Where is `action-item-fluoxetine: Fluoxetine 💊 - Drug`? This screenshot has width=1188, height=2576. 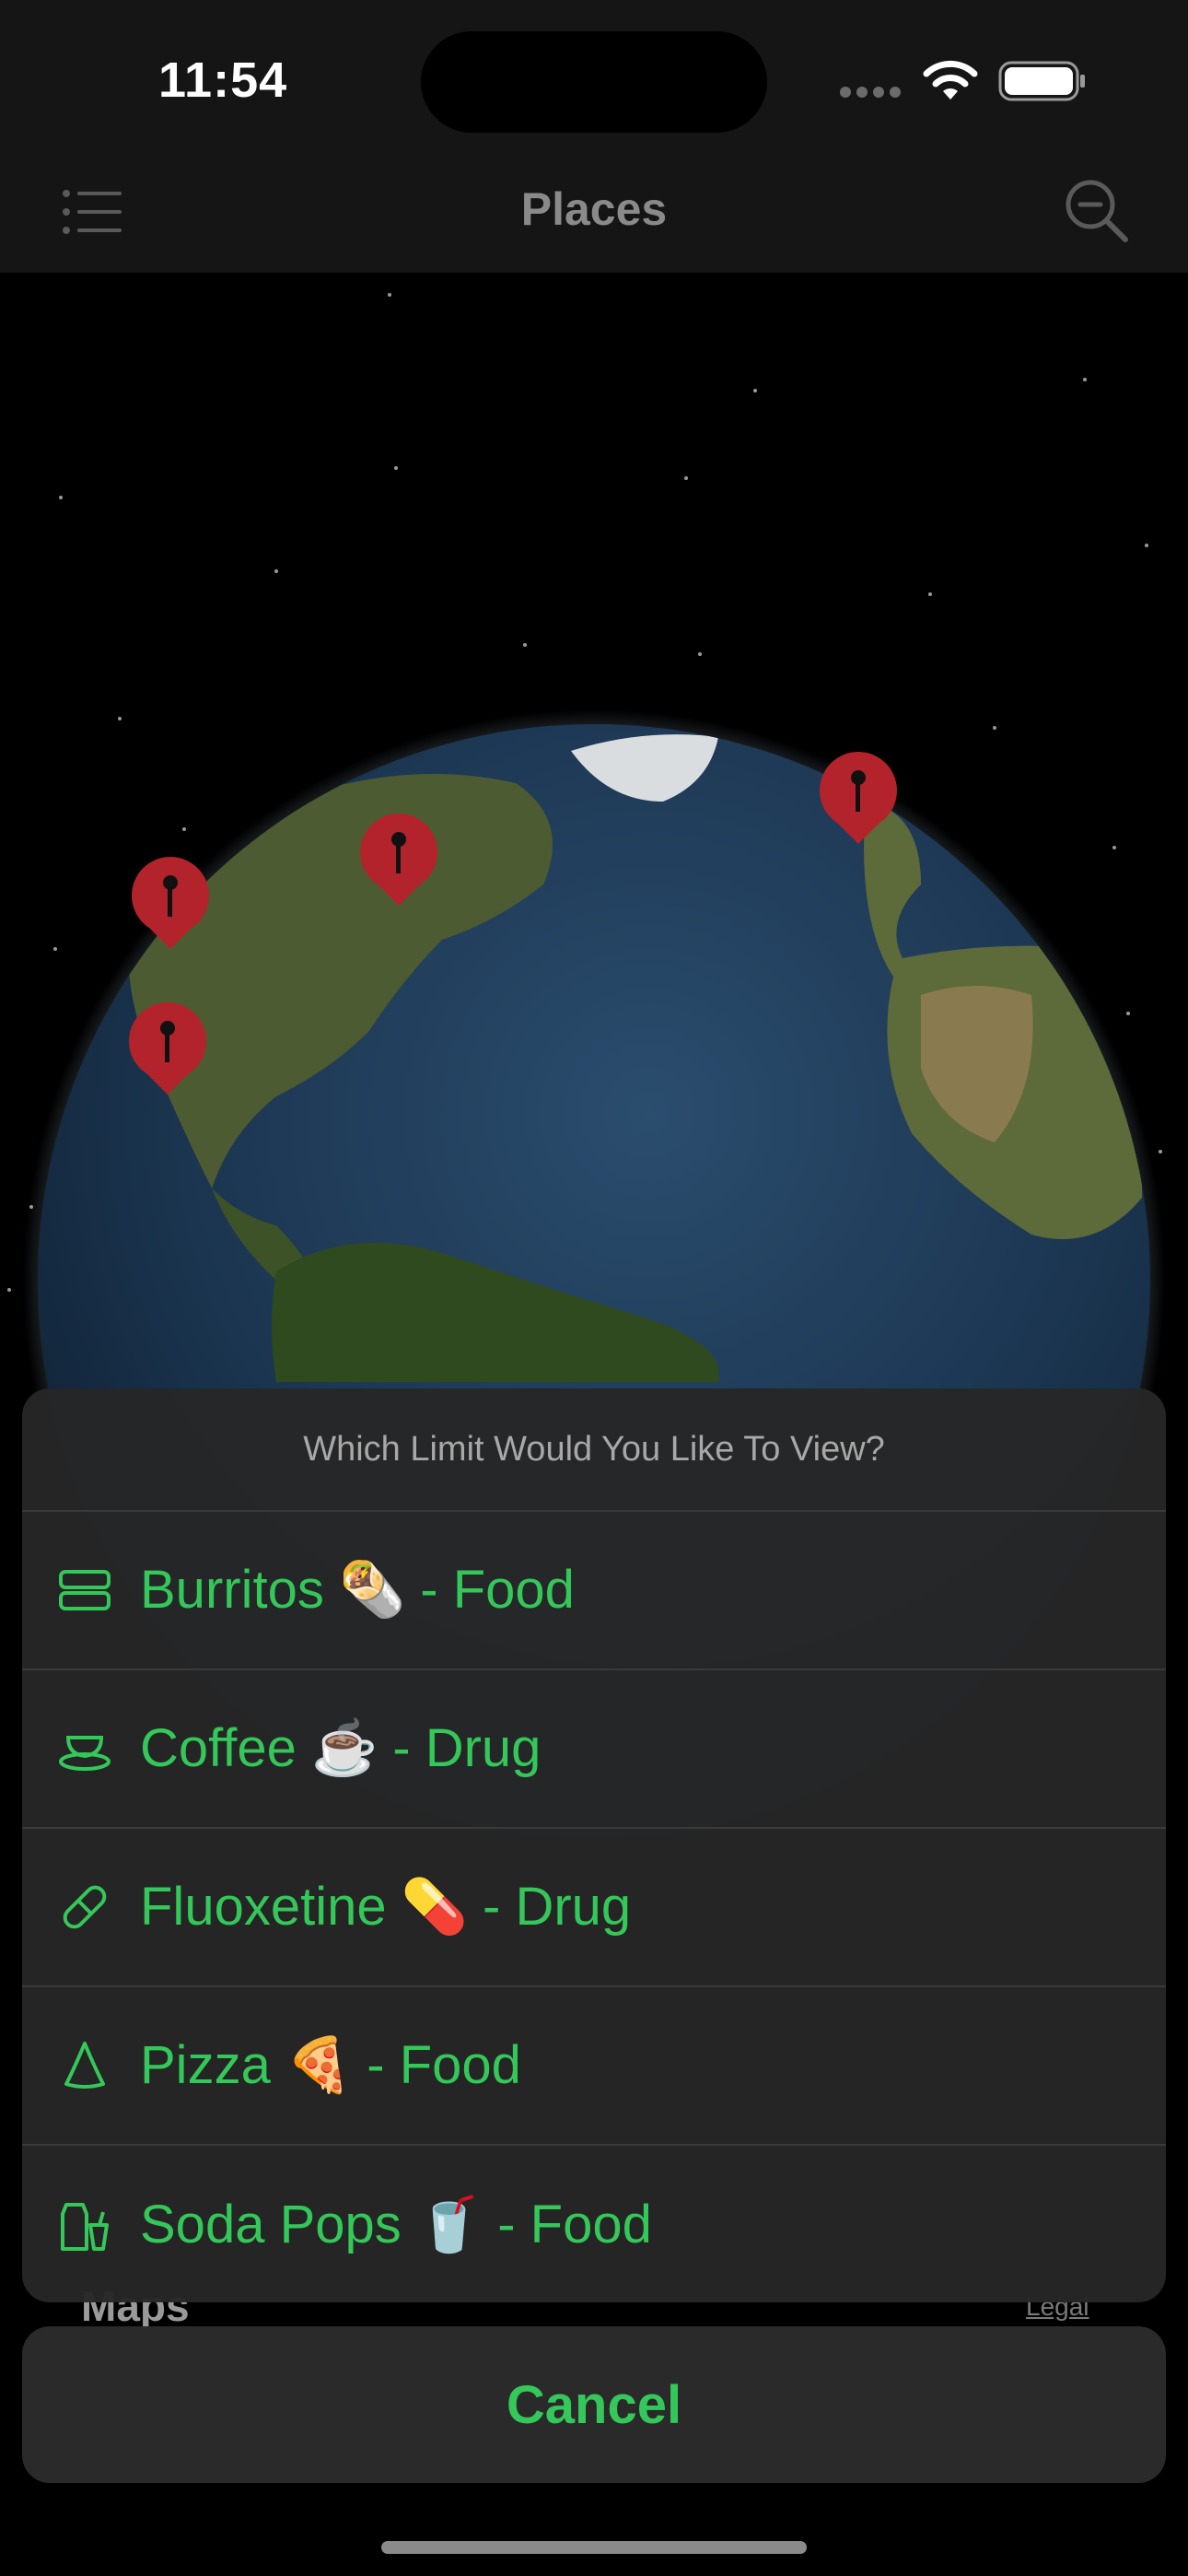
action-item-fluoxetine: Fluoxetine 💊 - Drug is located at coordinates (594, 1908).